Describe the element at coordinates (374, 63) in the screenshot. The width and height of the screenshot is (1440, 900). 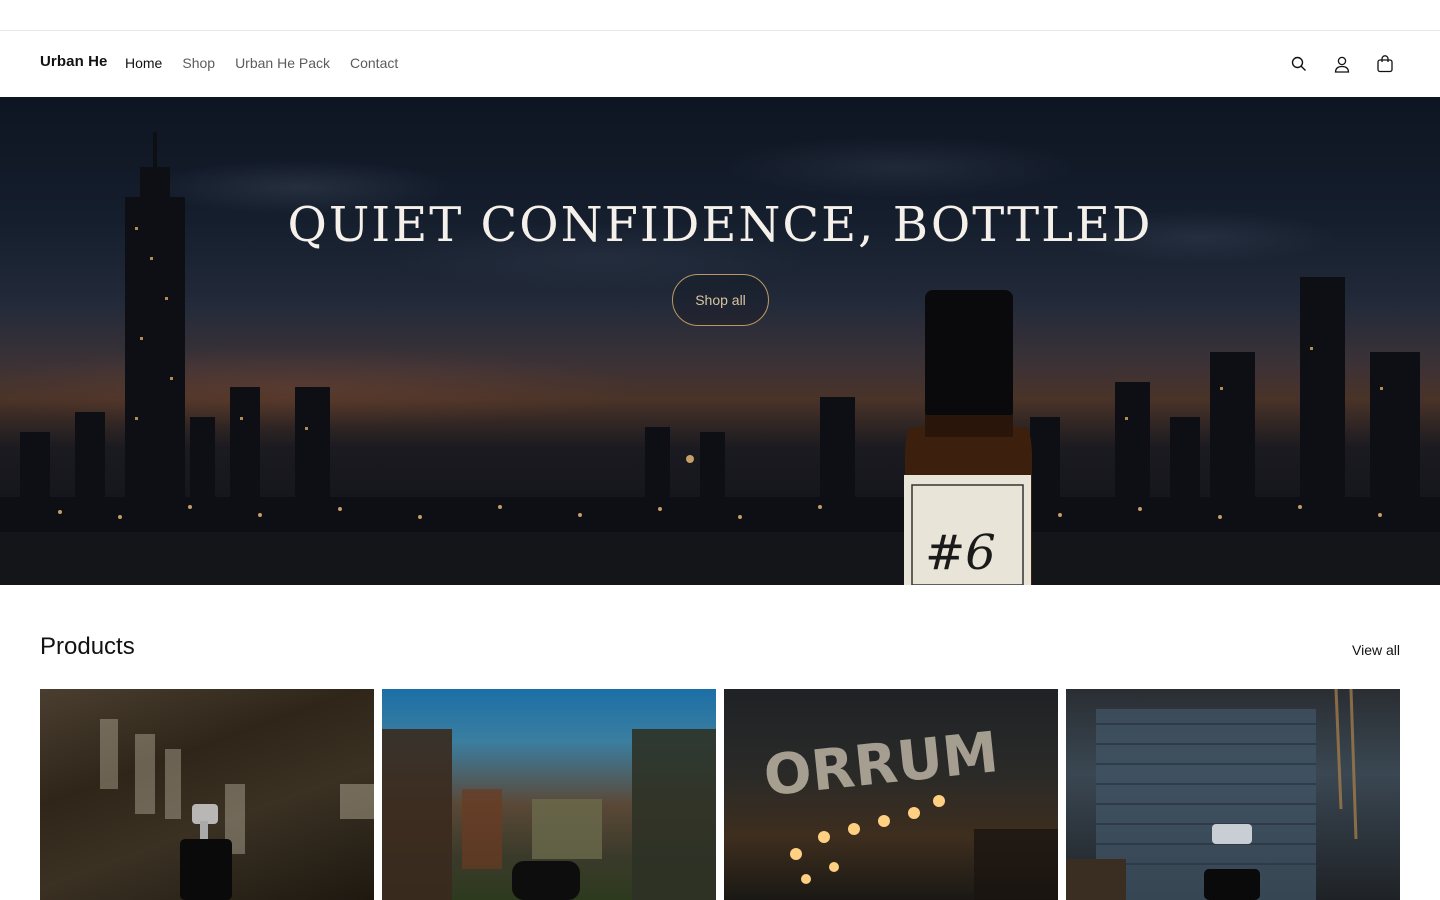
I see `nav-contact: Contact` at that location.